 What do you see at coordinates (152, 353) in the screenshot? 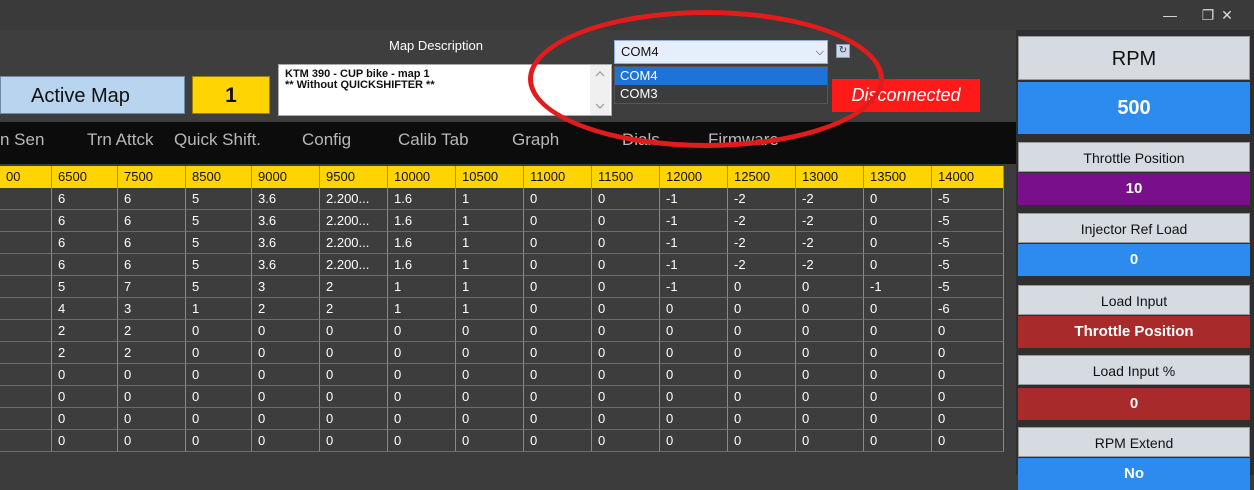
I see `table-cell: 2` at bounding box center [152, 353].